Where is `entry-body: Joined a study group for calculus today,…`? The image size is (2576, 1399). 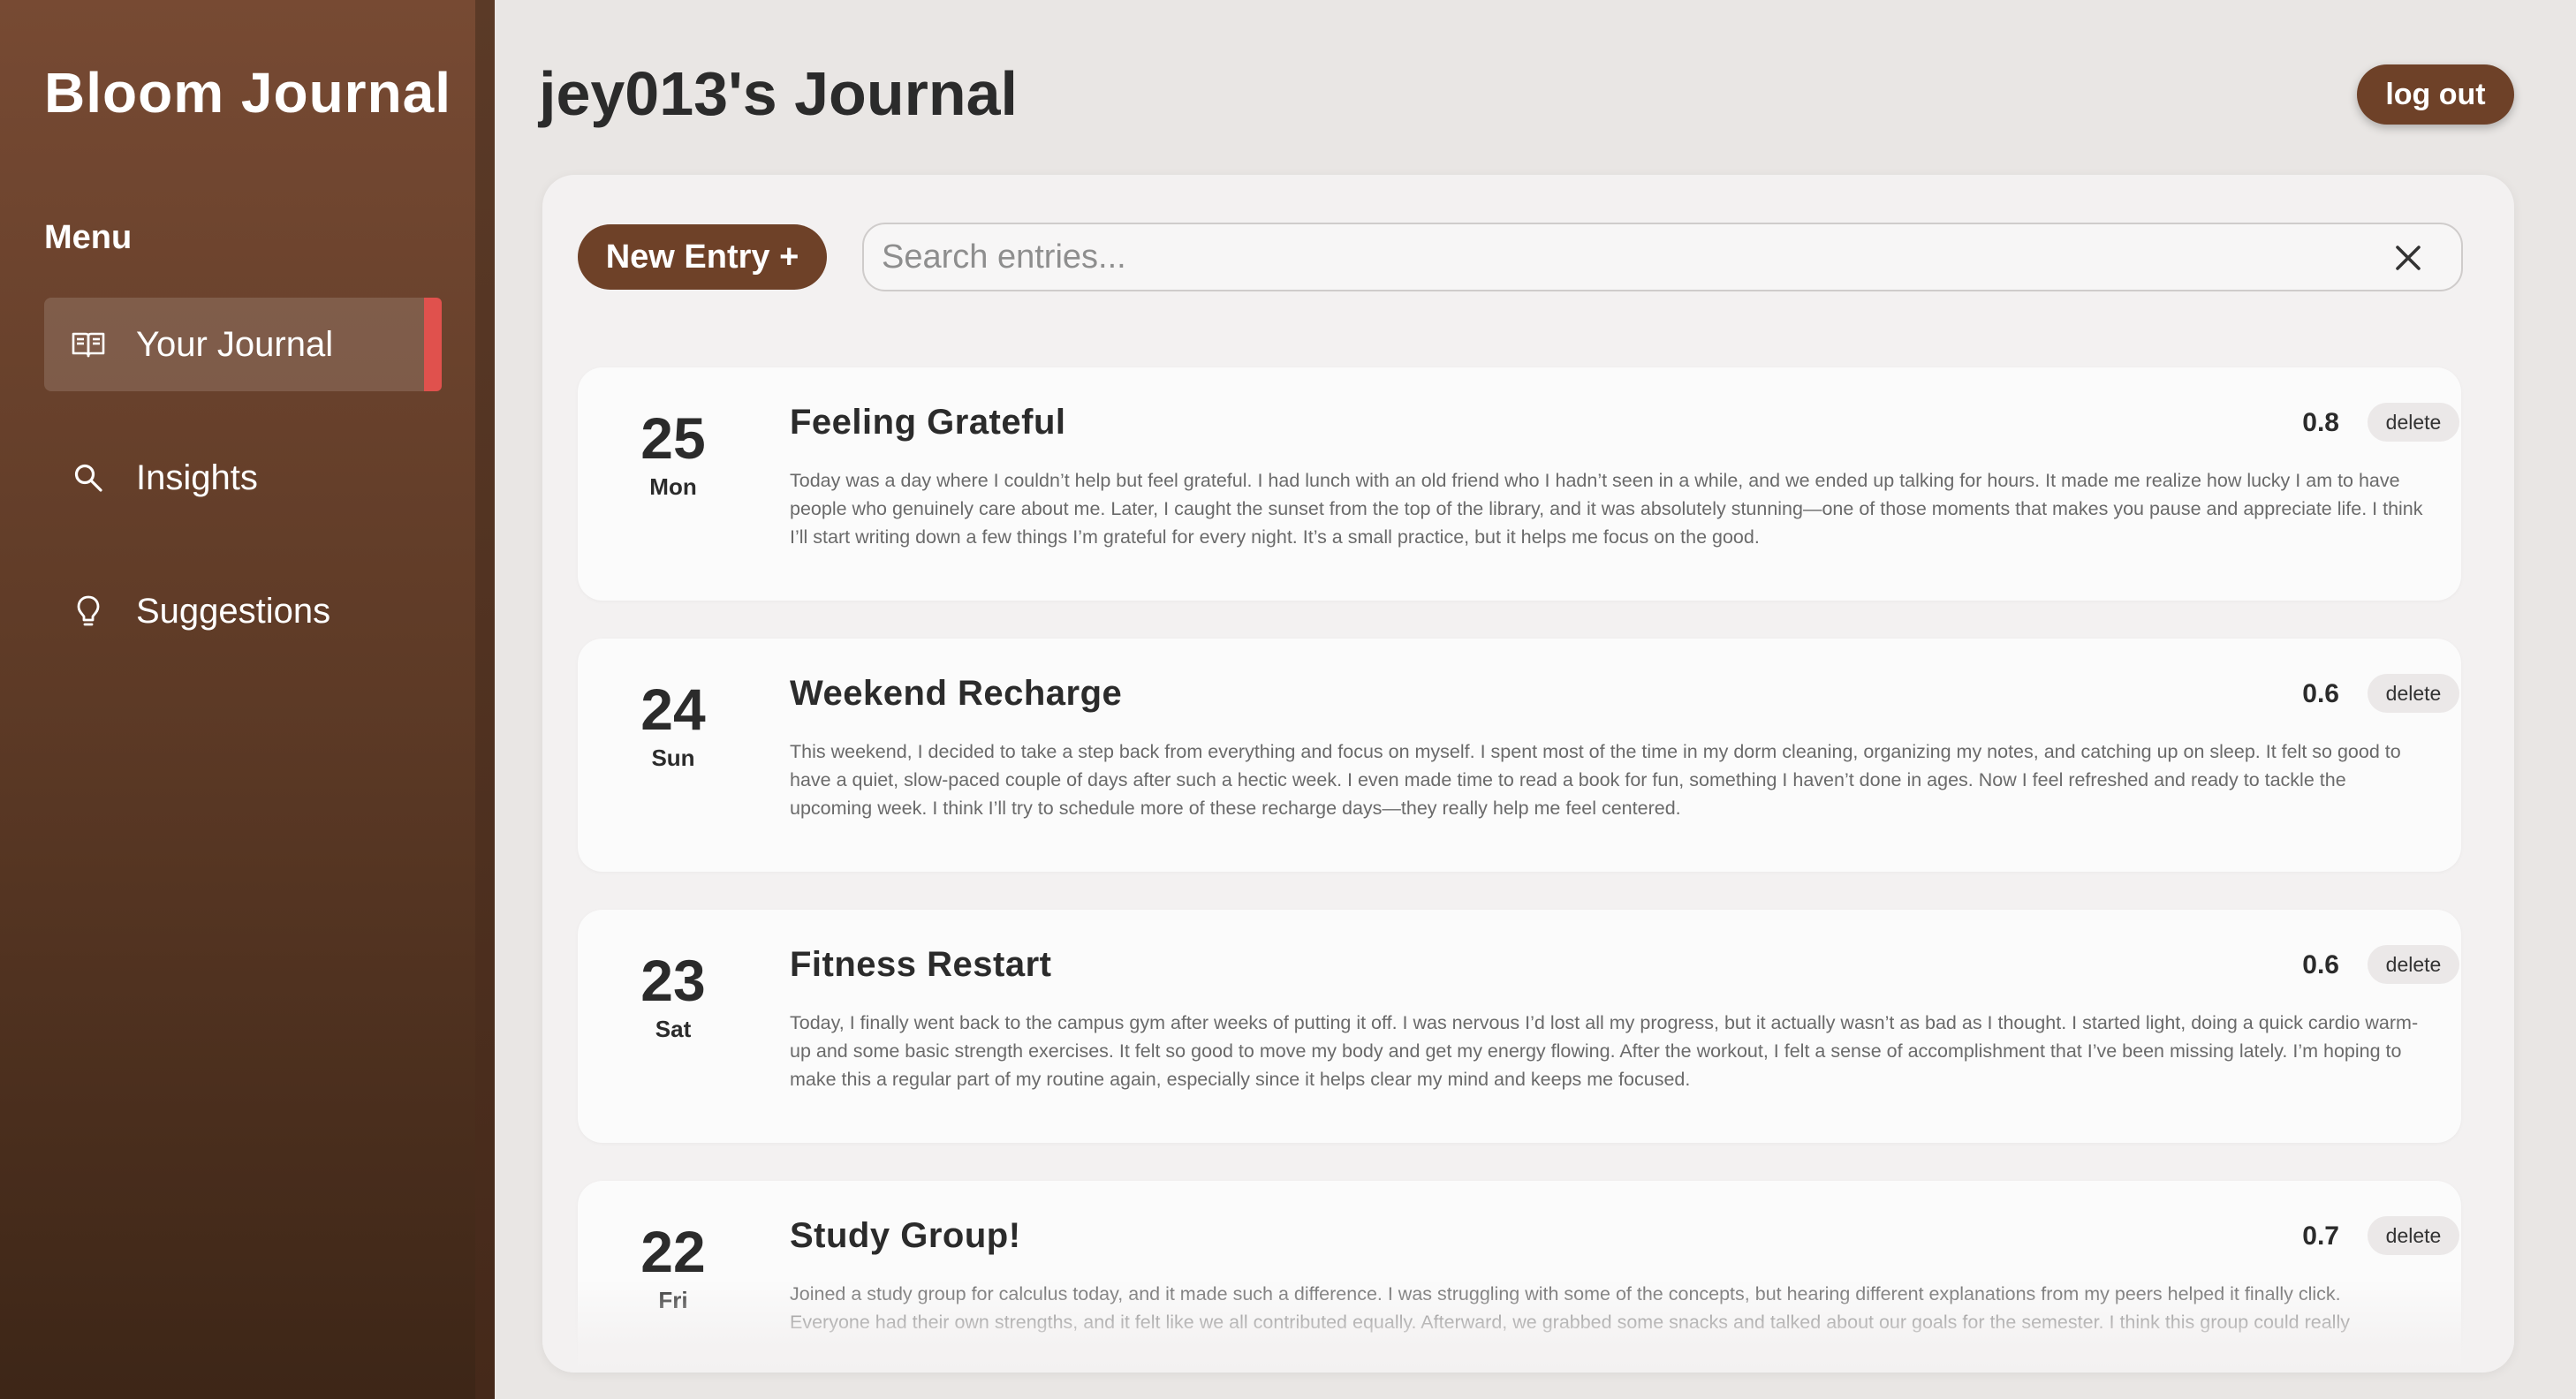
entry-body: Joined a study group for calculus today,… is located at coordinates (1570, 1308).